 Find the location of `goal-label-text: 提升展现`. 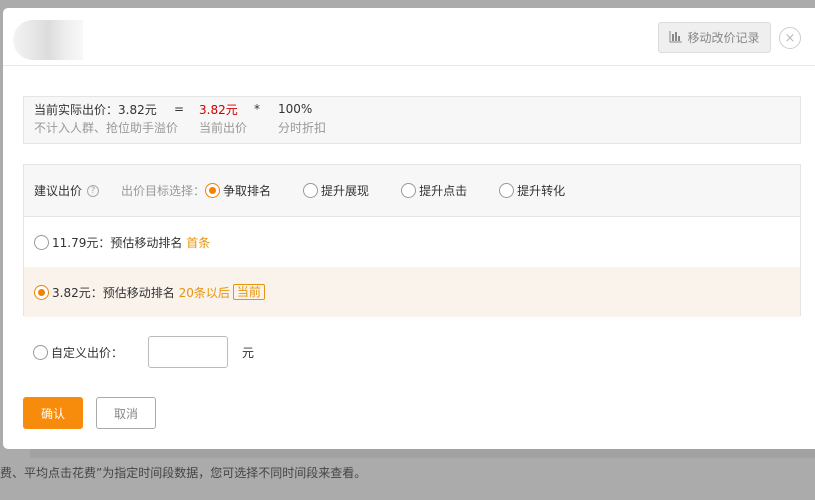

goal-label-text: 提升展现 is located at coordinates (345, 191).